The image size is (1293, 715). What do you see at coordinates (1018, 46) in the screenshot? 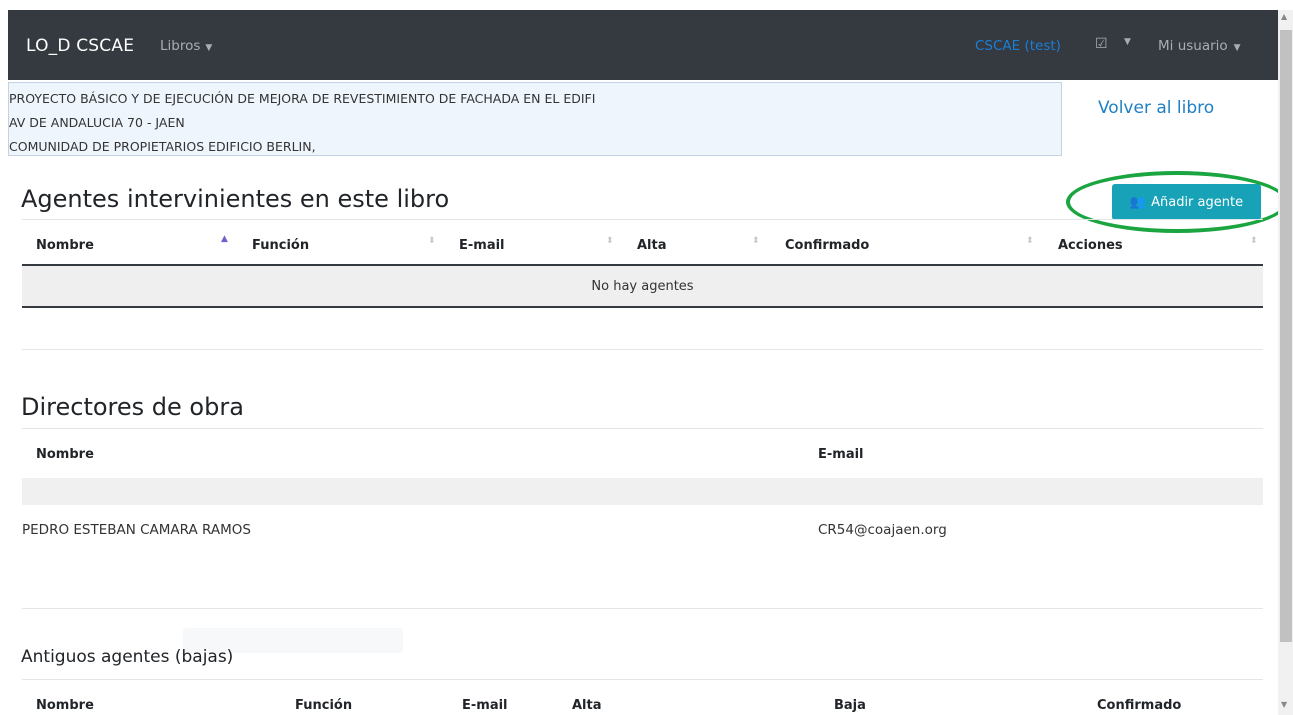
I see `organization-link: CSCAE (test)` at bounding box center [1018, 46].